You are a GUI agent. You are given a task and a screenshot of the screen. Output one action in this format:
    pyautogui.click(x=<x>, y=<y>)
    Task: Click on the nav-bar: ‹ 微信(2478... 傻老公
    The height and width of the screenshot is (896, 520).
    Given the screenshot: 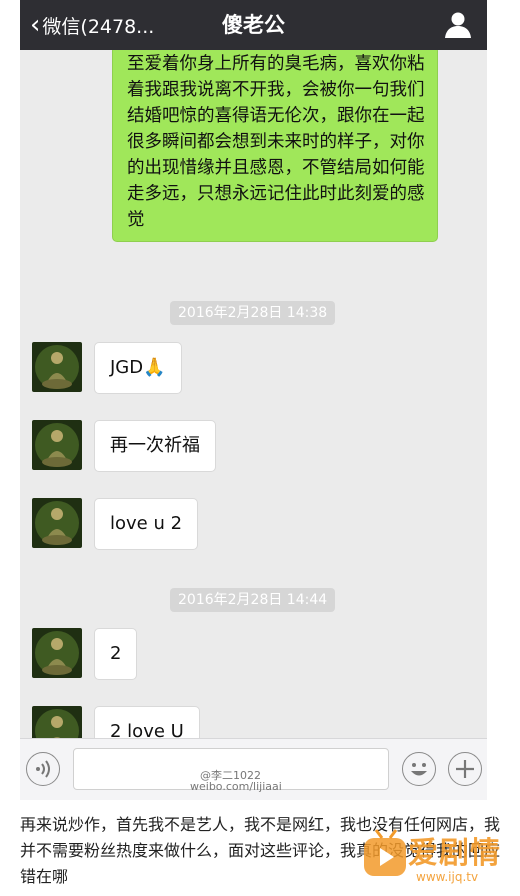 What is the action you would take?
    pyautogui.click(x=253, y=25)
    